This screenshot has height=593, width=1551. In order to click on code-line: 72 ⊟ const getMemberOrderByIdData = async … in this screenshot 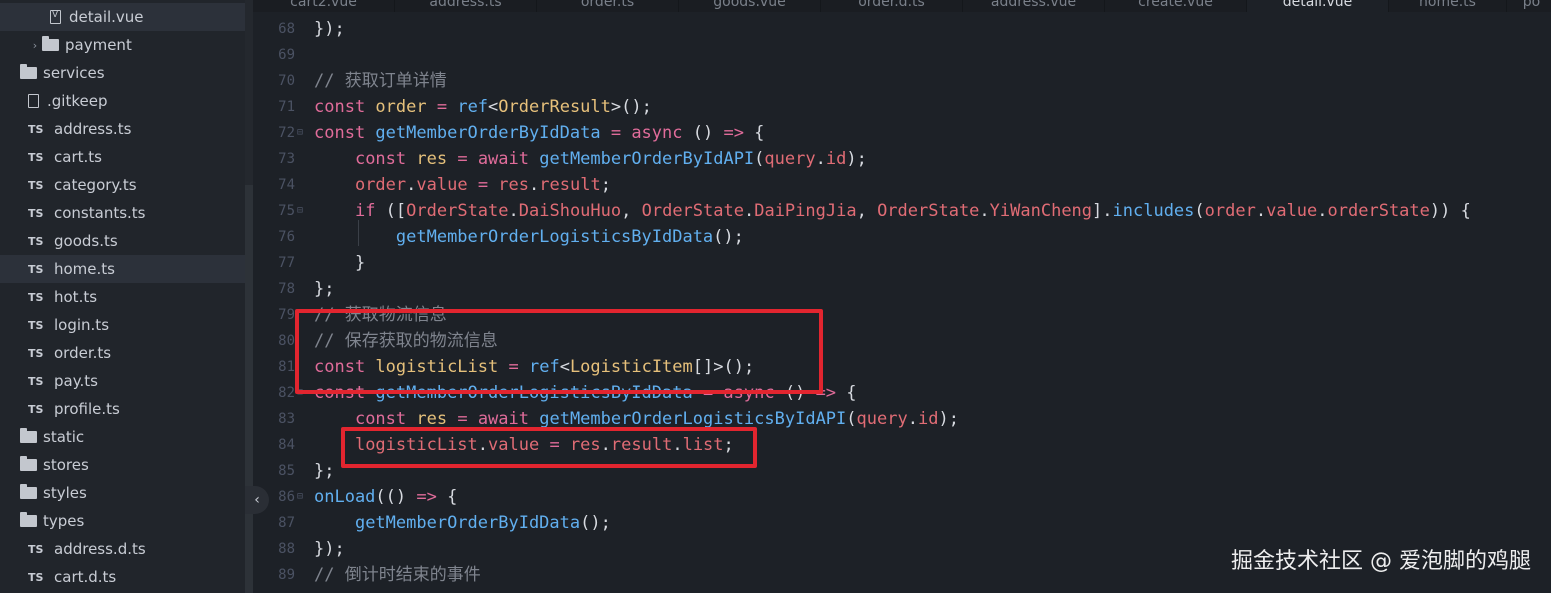, I will do `click(902, 133)`.